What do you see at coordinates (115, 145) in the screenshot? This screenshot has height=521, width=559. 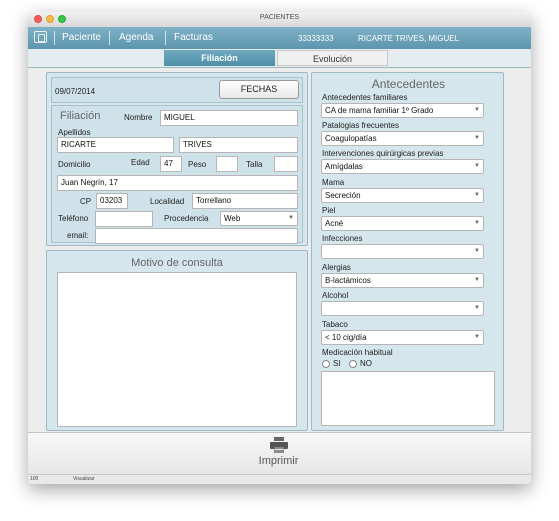 I see `apellido1-field: RICARTE` at bounding box center [115, 145].